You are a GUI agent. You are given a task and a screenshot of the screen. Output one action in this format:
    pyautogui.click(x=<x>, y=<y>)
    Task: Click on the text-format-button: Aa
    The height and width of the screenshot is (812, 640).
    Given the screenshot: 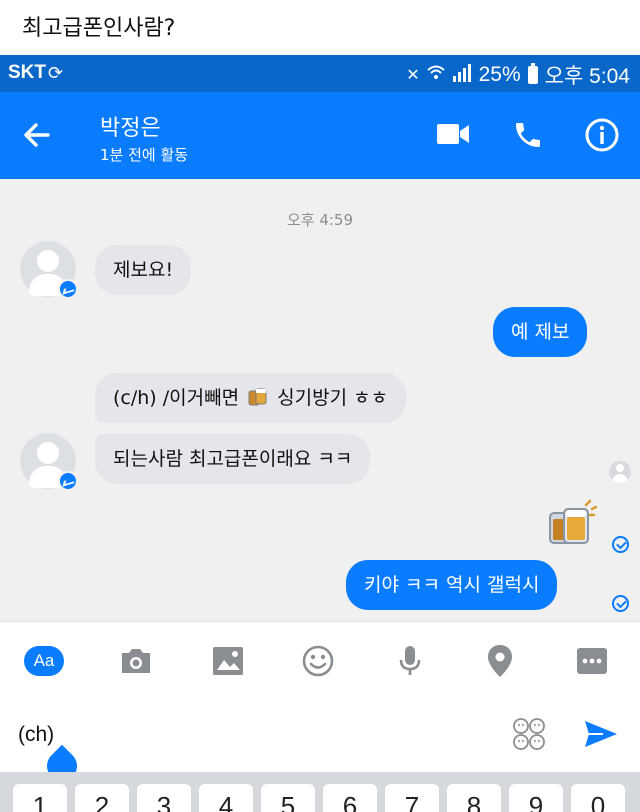 What is the action you would take?
    pyautogui.click(x=44, y=661)
    